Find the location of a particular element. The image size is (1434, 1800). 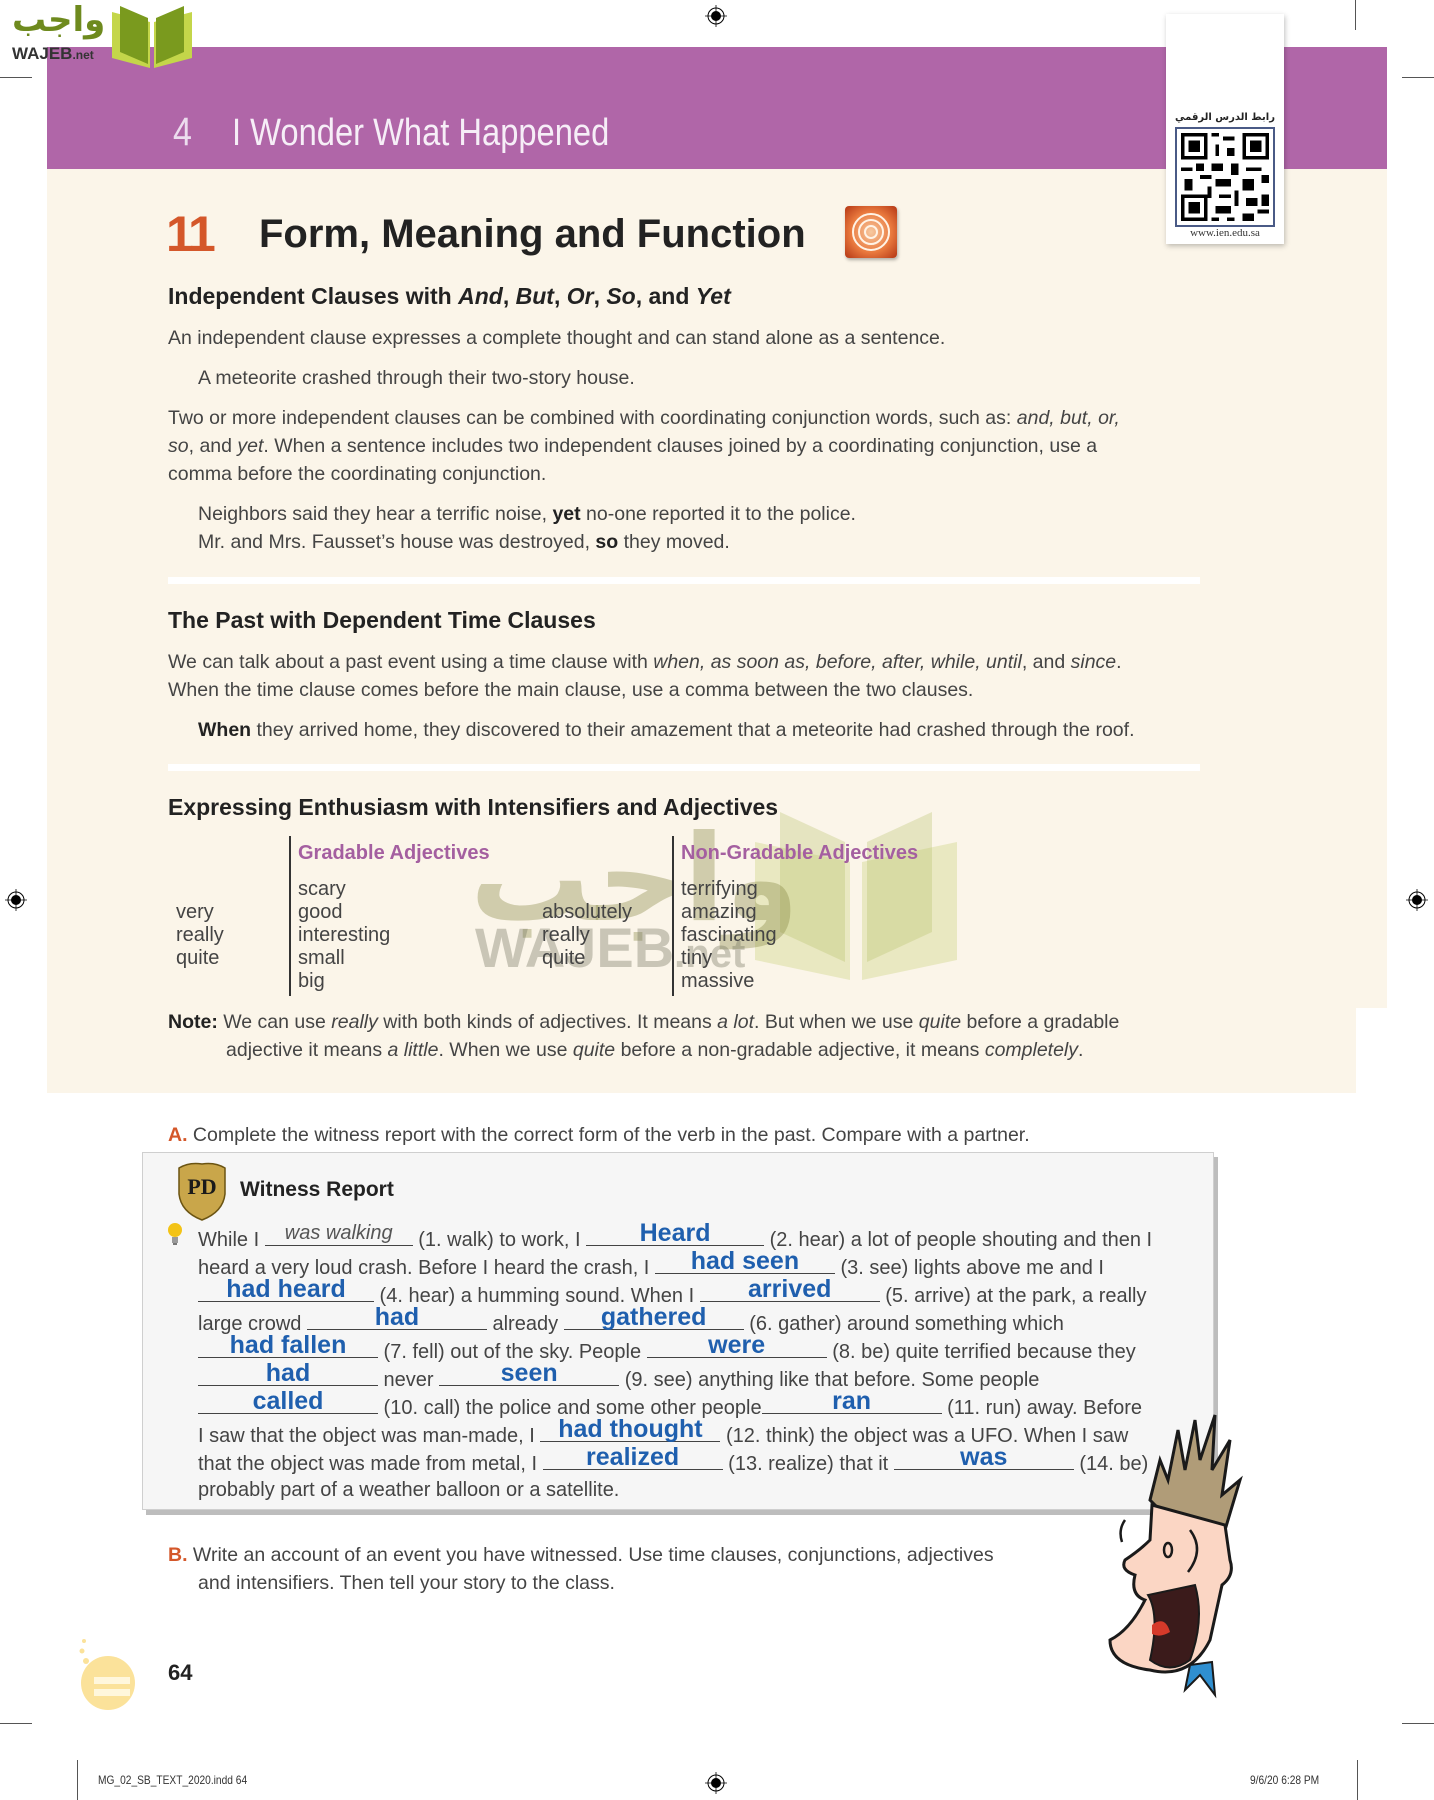

lesson-title: Form, Meaning and Function is located at coordinates (532, 234).